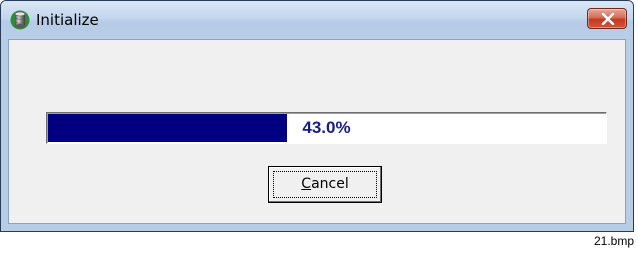 The height and width of the screenshot is (254, 638). I want to click on cancel-button-label: Cancel, so click(324, 184).